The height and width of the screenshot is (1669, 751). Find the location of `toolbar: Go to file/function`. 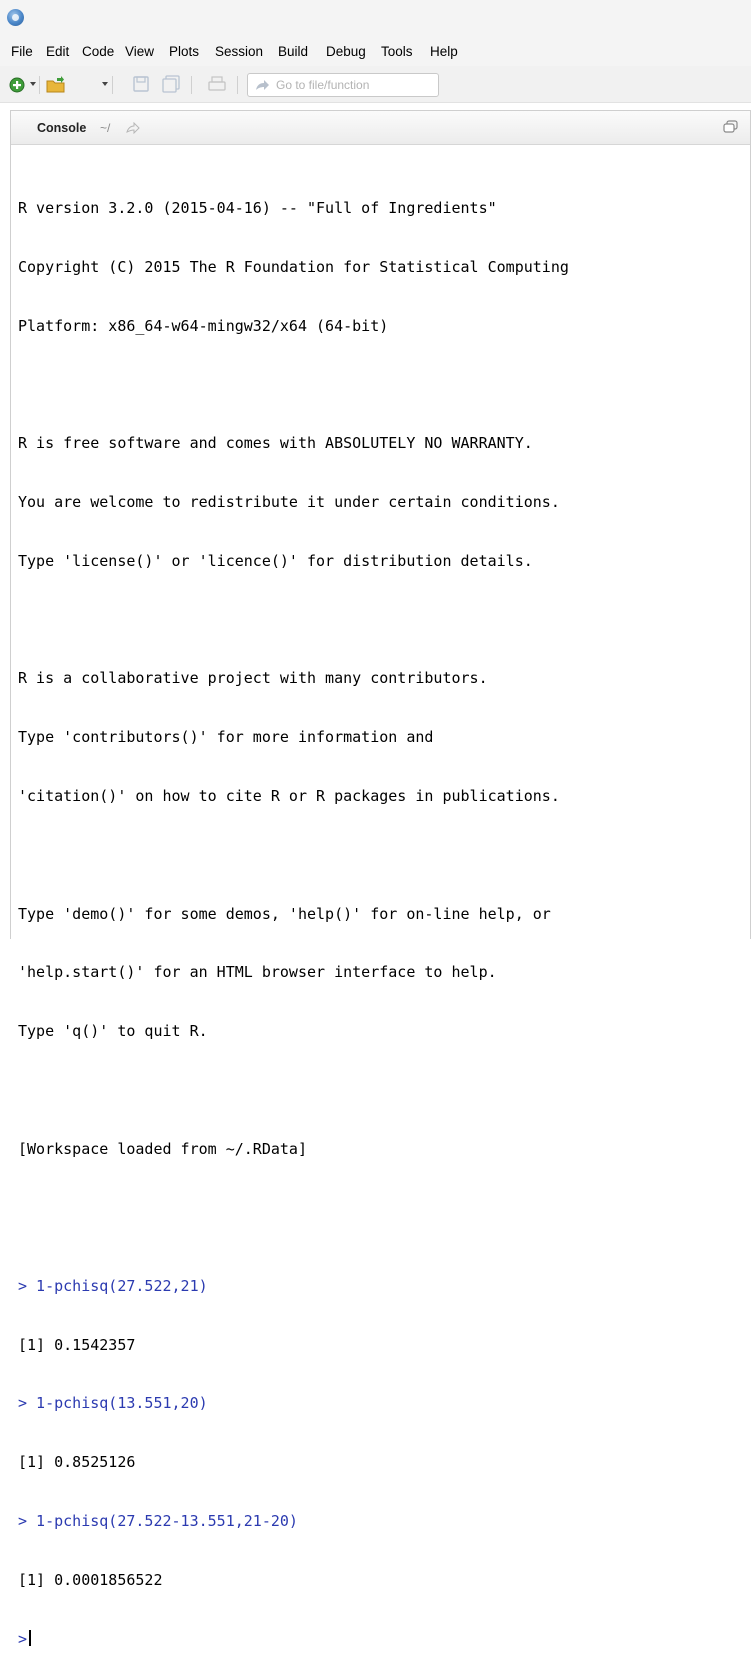

toolbar: Go to file/function is located at coordinates (375, 84).